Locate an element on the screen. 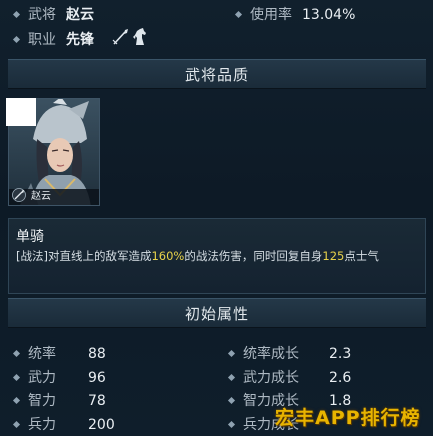 The height and width of the screenshot is (436, 433). usage-rate-value: 13.04% is located at coordinates (329, 15).